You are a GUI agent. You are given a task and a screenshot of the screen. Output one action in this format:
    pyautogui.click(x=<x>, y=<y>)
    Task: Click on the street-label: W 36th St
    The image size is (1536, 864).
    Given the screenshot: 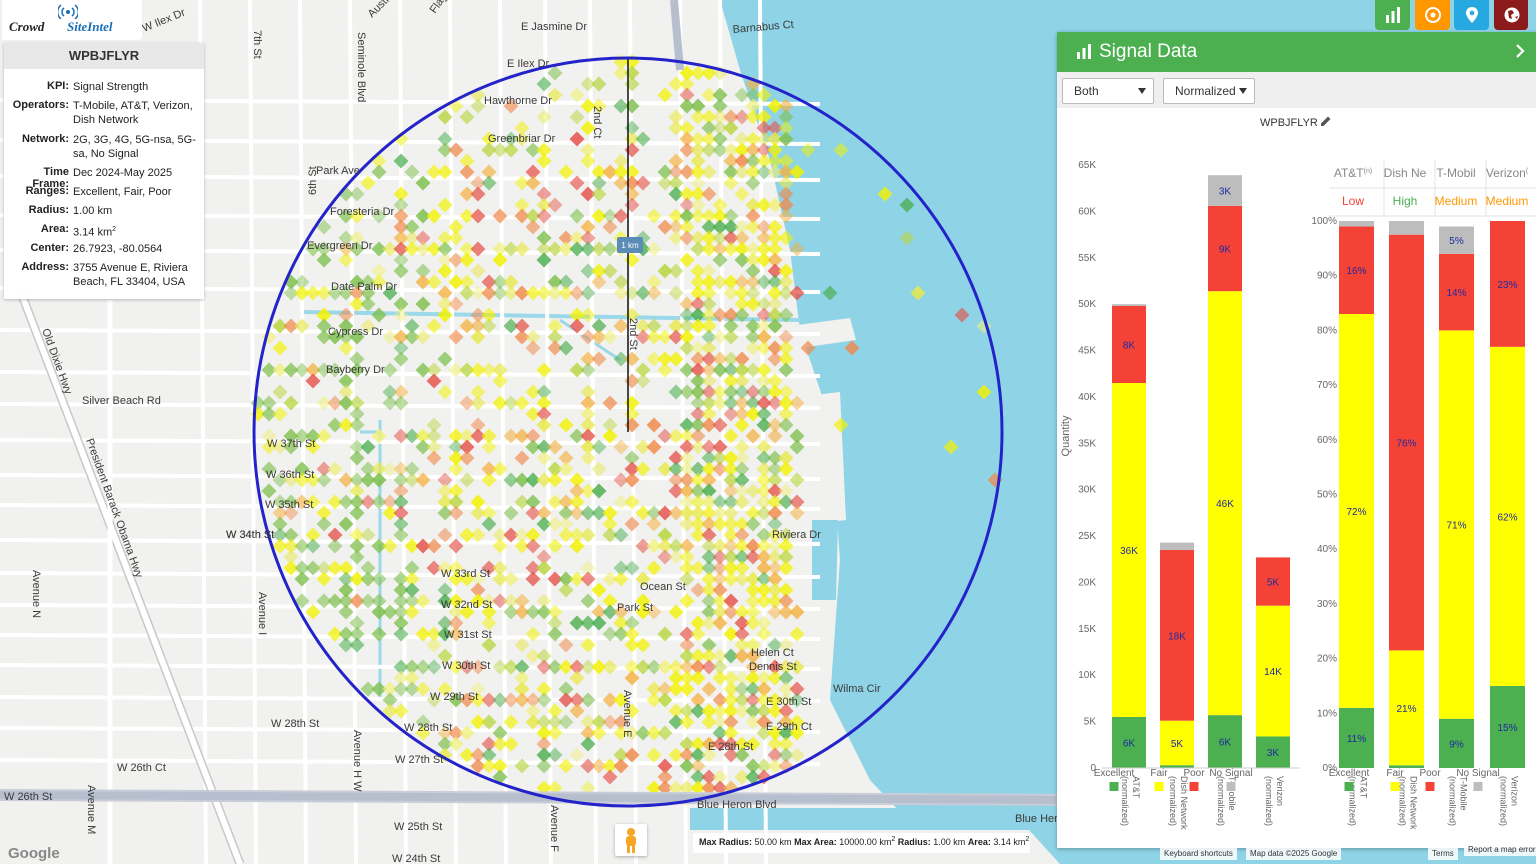 What is the action you would take?
    pyautogui.click(x=290, y=475)
    